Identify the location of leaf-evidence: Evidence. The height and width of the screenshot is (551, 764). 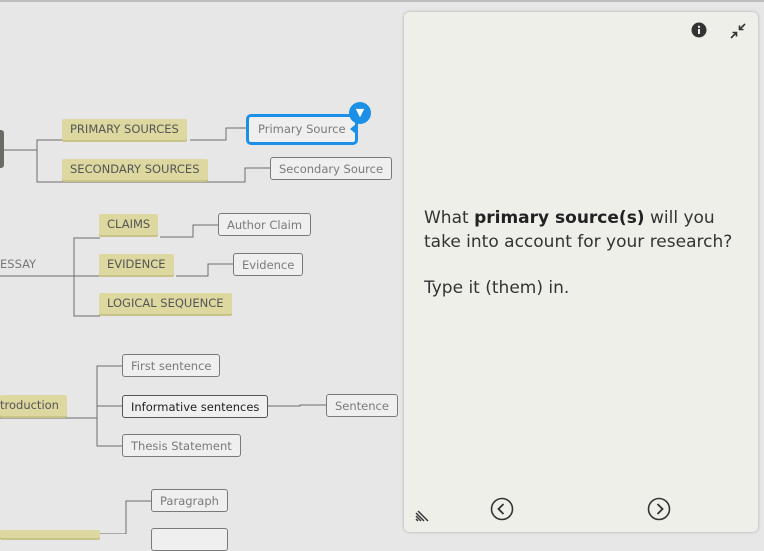
(268, 264).